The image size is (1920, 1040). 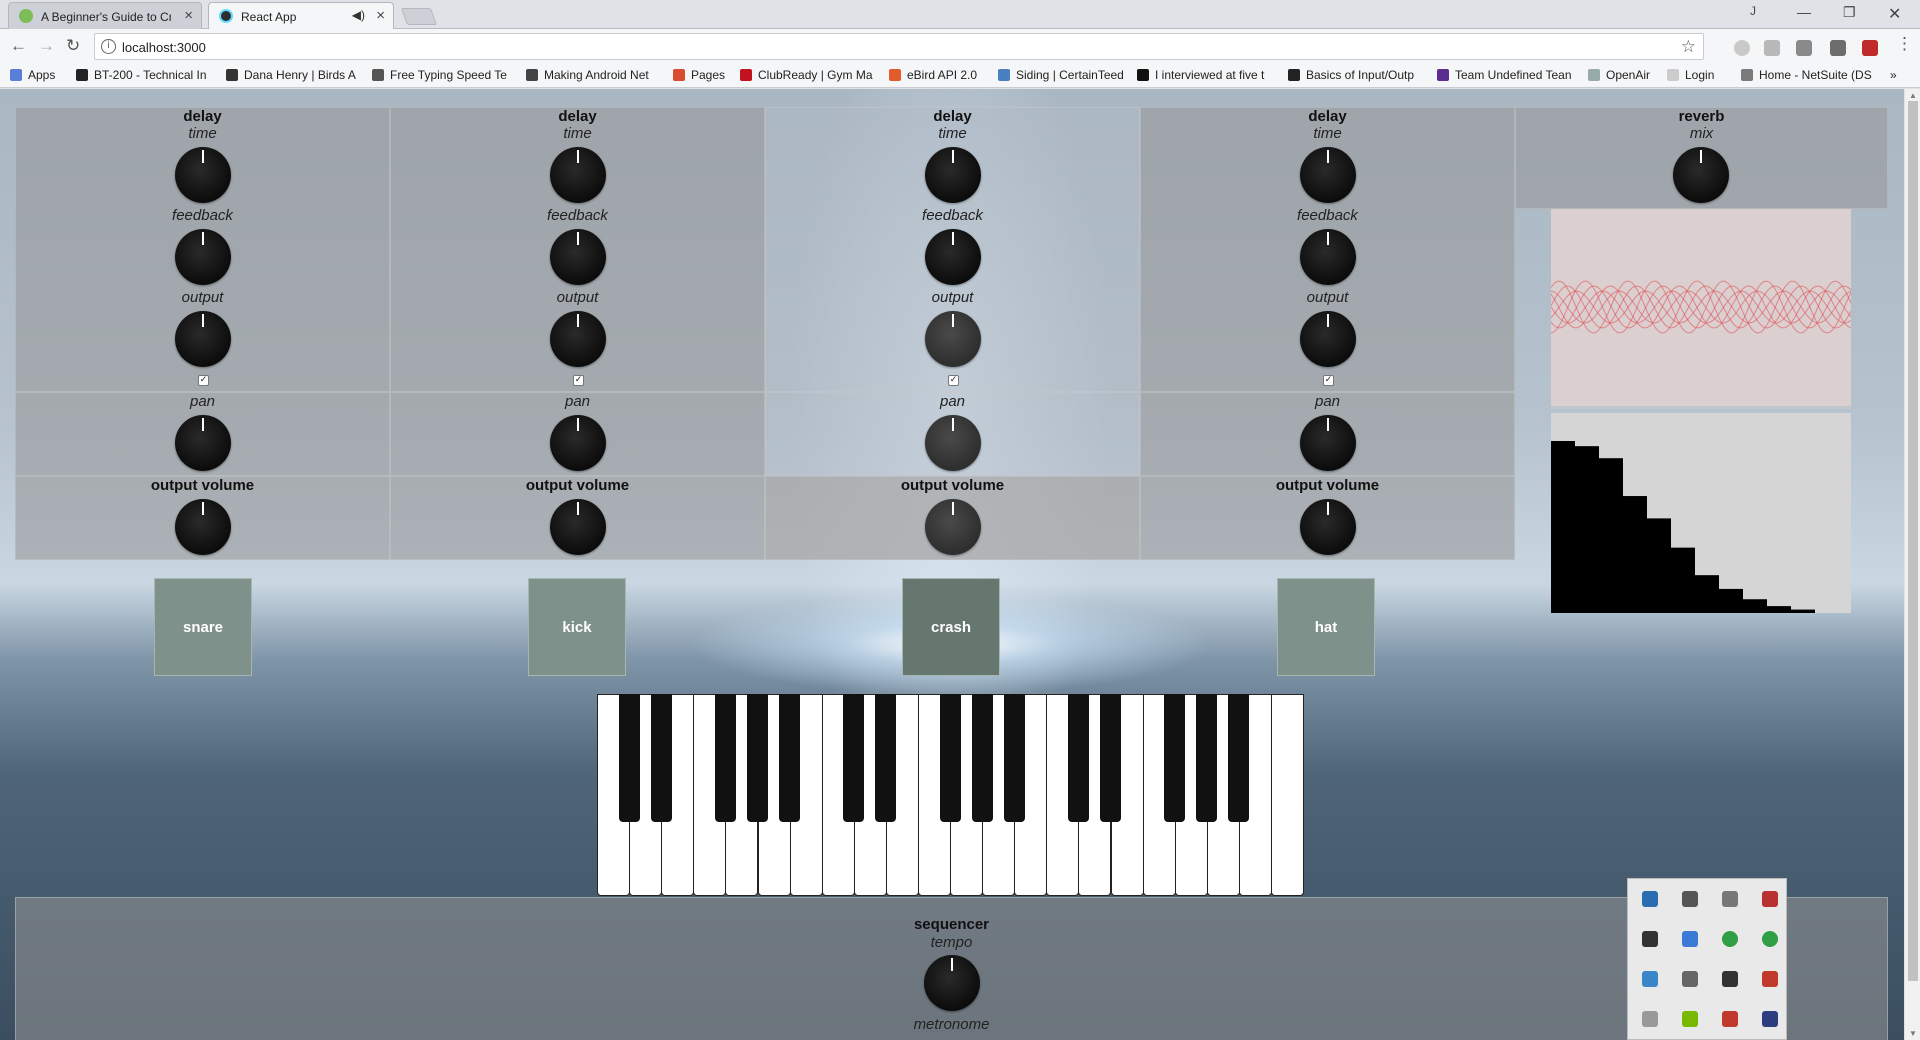 What do you see at coordinates (1690, 1019) in the screenshot?
I see `nvidia-icon` at bounding box center [1690, 1019].